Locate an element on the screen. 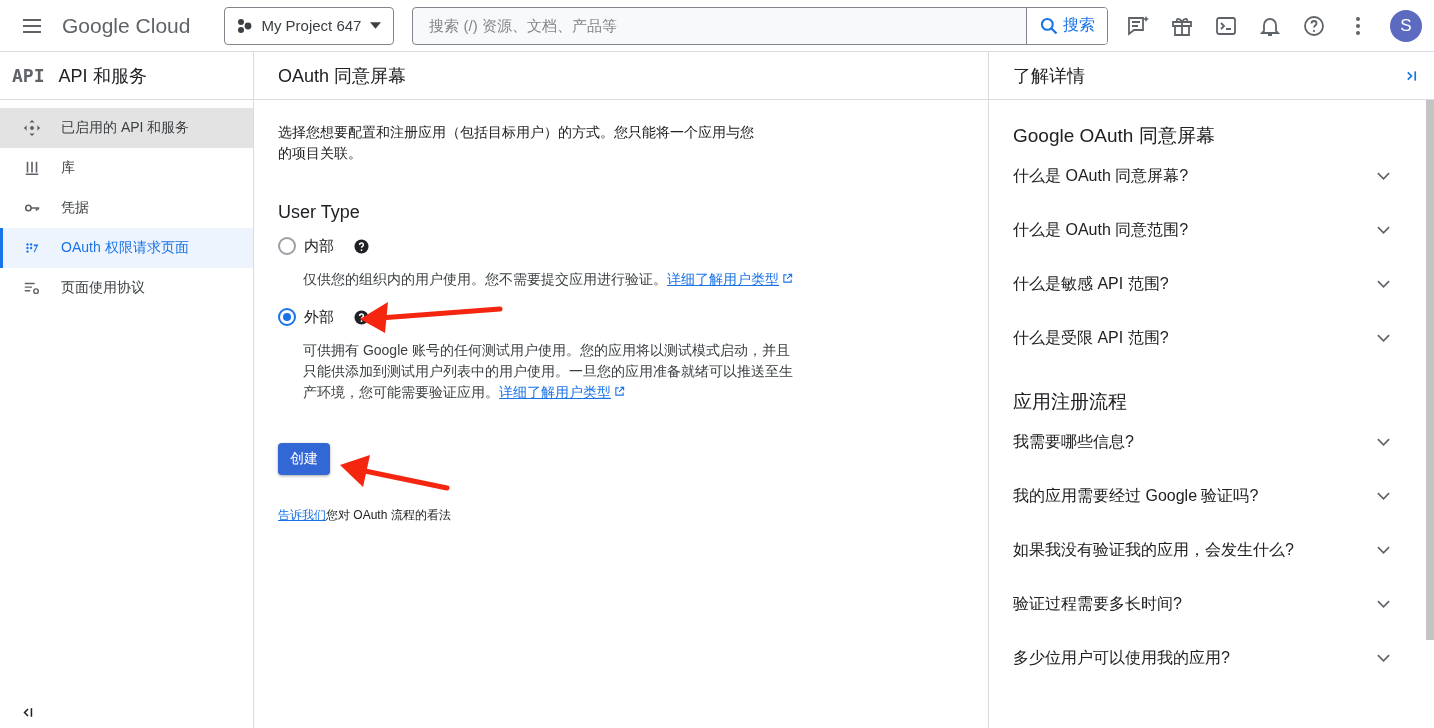 The image size is (1434, 728). account-avatar: S is located at coordinates (1406, 25).